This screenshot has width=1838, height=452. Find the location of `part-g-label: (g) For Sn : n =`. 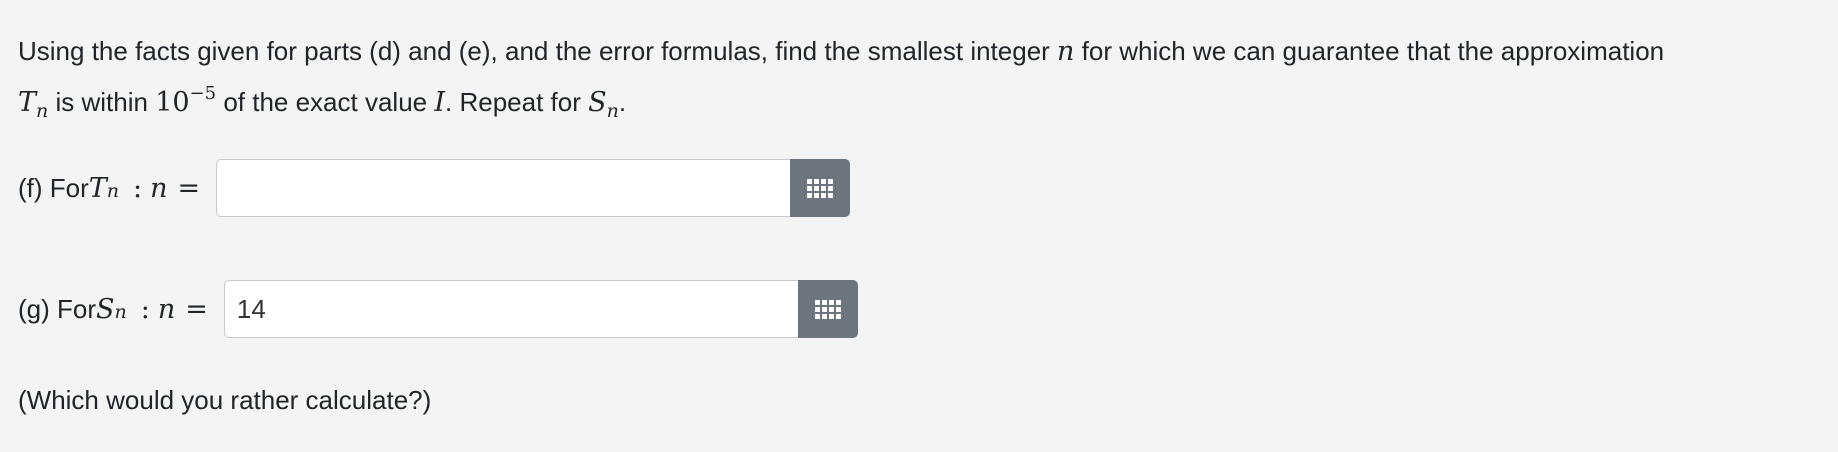

part-g-label: (g) For Sn : n = is located at coordinates (116, 309).